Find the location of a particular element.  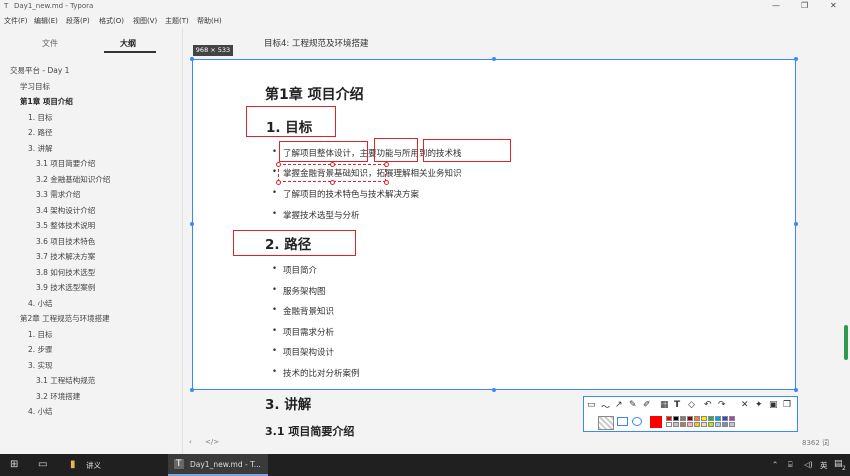

outline-item: 3.1 项目简要介绍 is located at coordinates (65, 163).